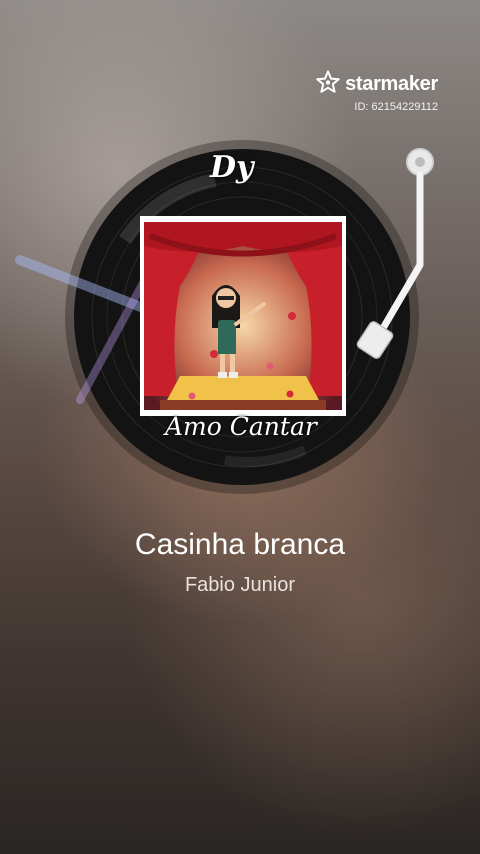  I want to click on record-bottom-label: Amo Cantar, so click(241, 426).